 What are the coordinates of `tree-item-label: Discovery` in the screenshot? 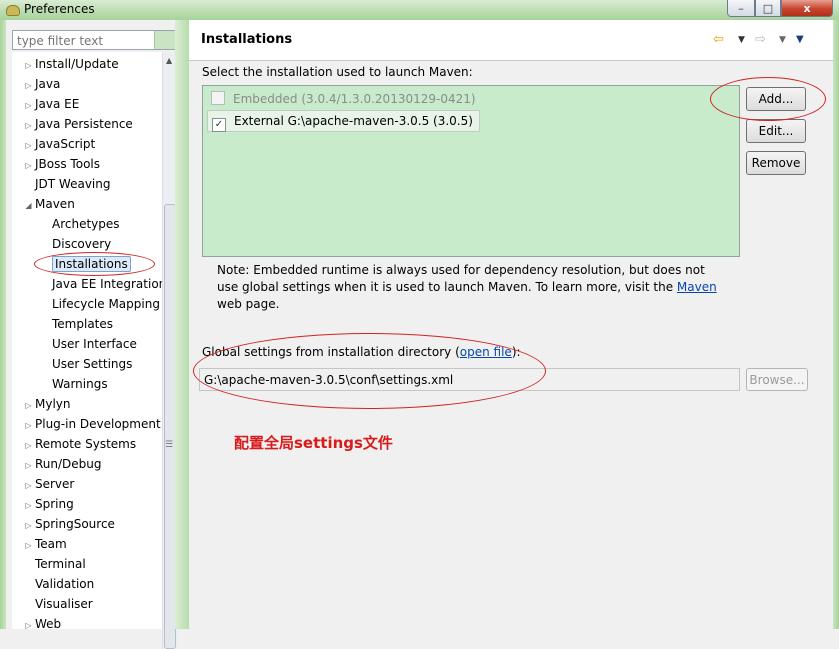 It's located at (82, 244).